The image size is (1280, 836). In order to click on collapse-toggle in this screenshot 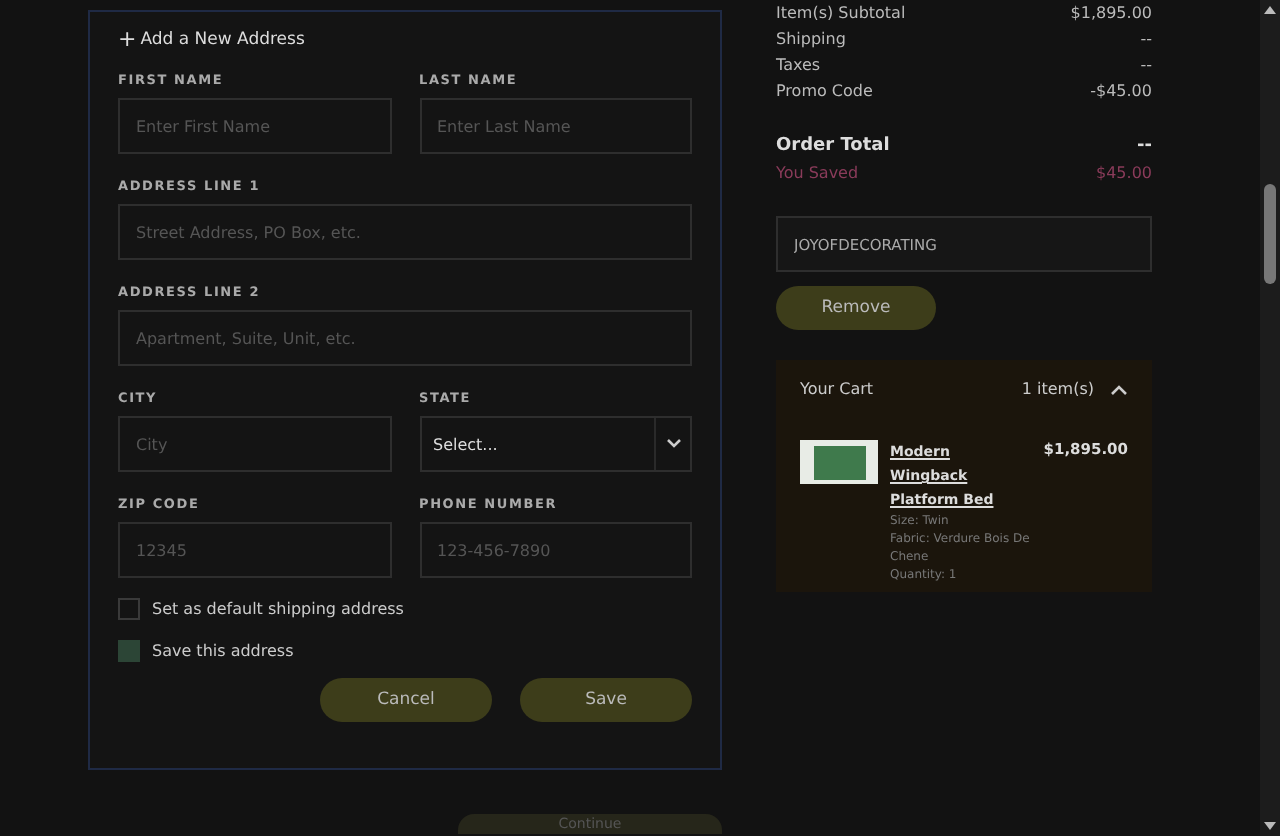, I will do `click(1119, 389)`.